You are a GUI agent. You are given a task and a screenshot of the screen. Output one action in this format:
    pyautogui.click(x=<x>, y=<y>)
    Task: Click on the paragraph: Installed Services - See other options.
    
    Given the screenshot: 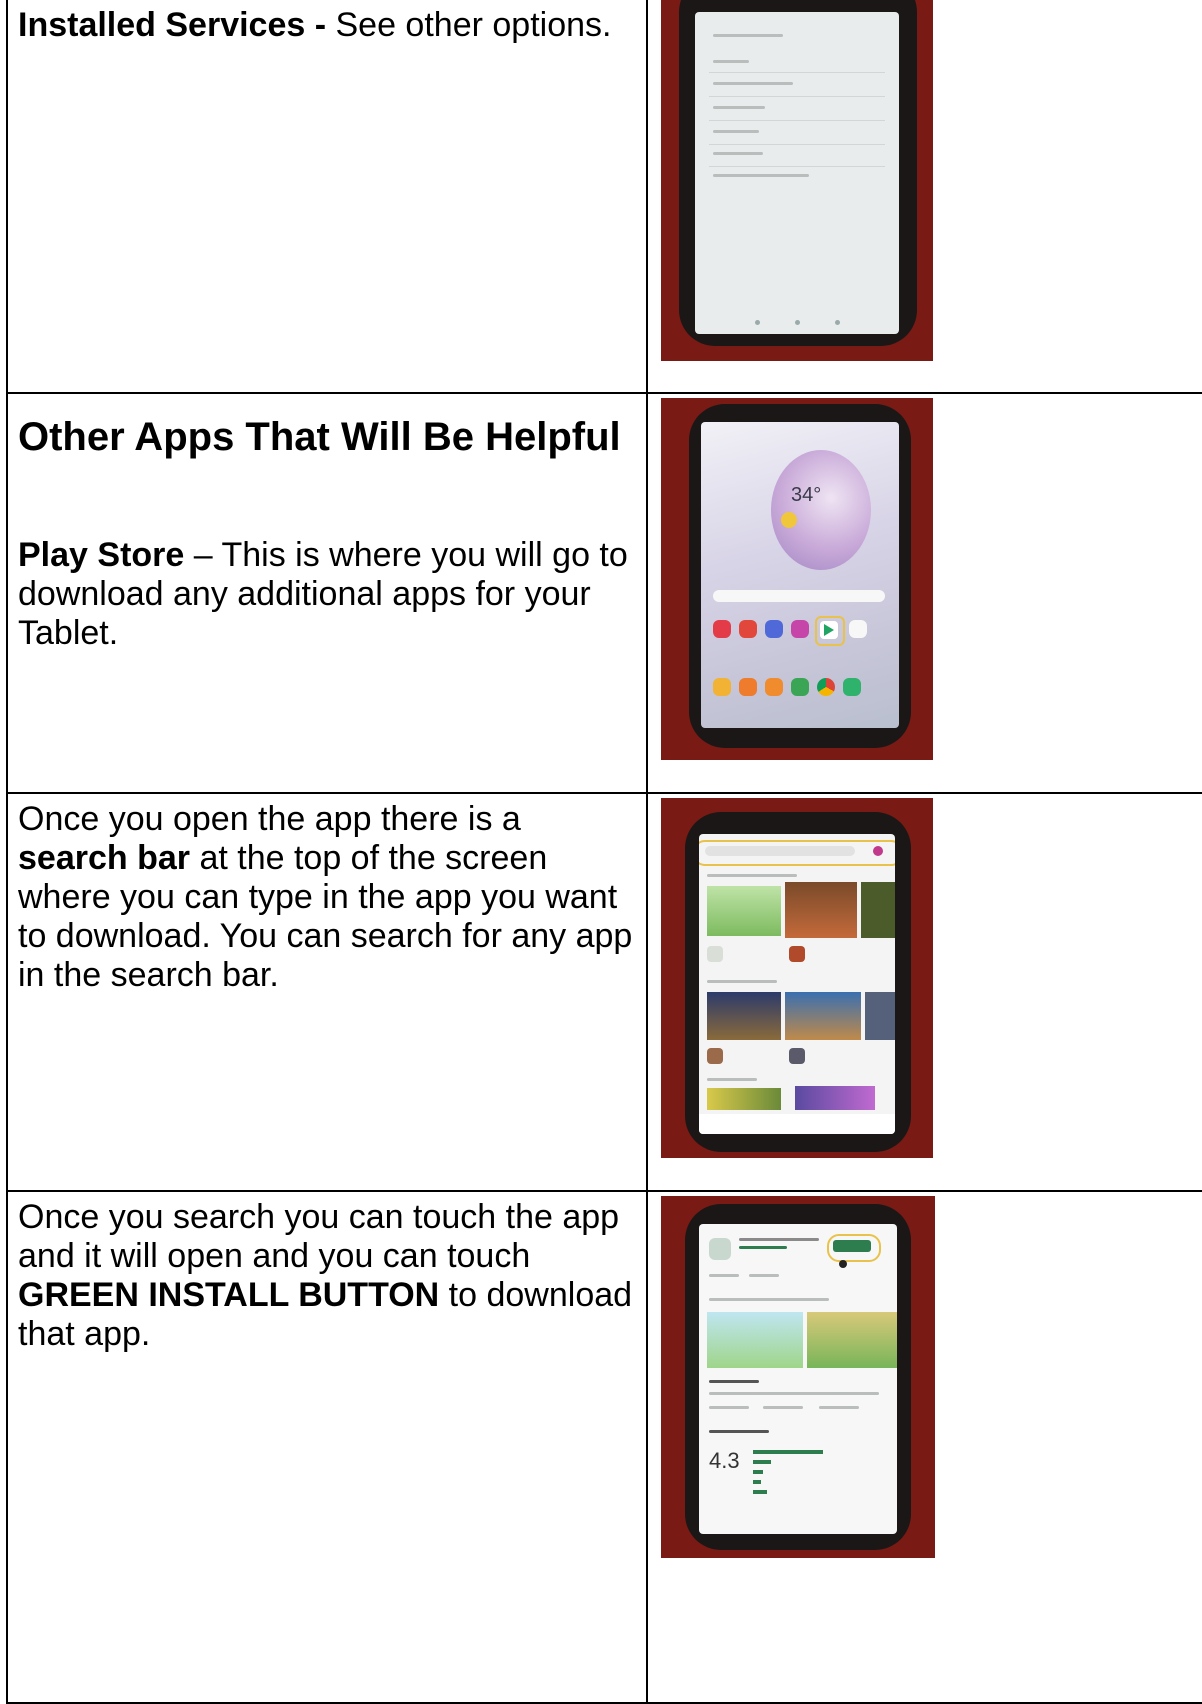 What is the action you would take?
    pyautogui.click(x=327, y=25)
    